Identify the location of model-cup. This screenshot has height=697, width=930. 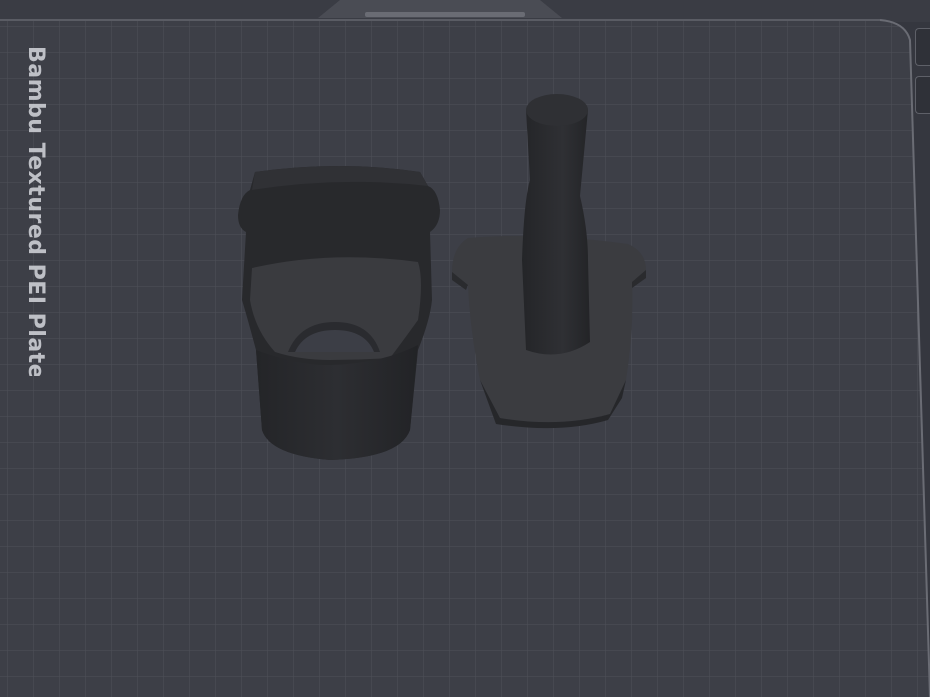
(339, 313).